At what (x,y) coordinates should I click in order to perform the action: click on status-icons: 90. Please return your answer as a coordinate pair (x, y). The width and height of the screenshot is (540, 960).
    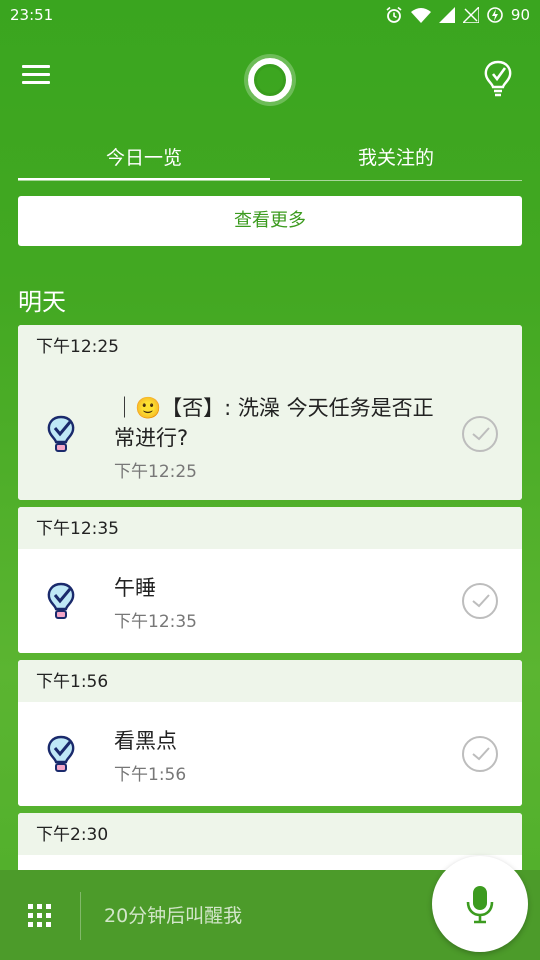
    Looking at the image, I should click on (457, 15).